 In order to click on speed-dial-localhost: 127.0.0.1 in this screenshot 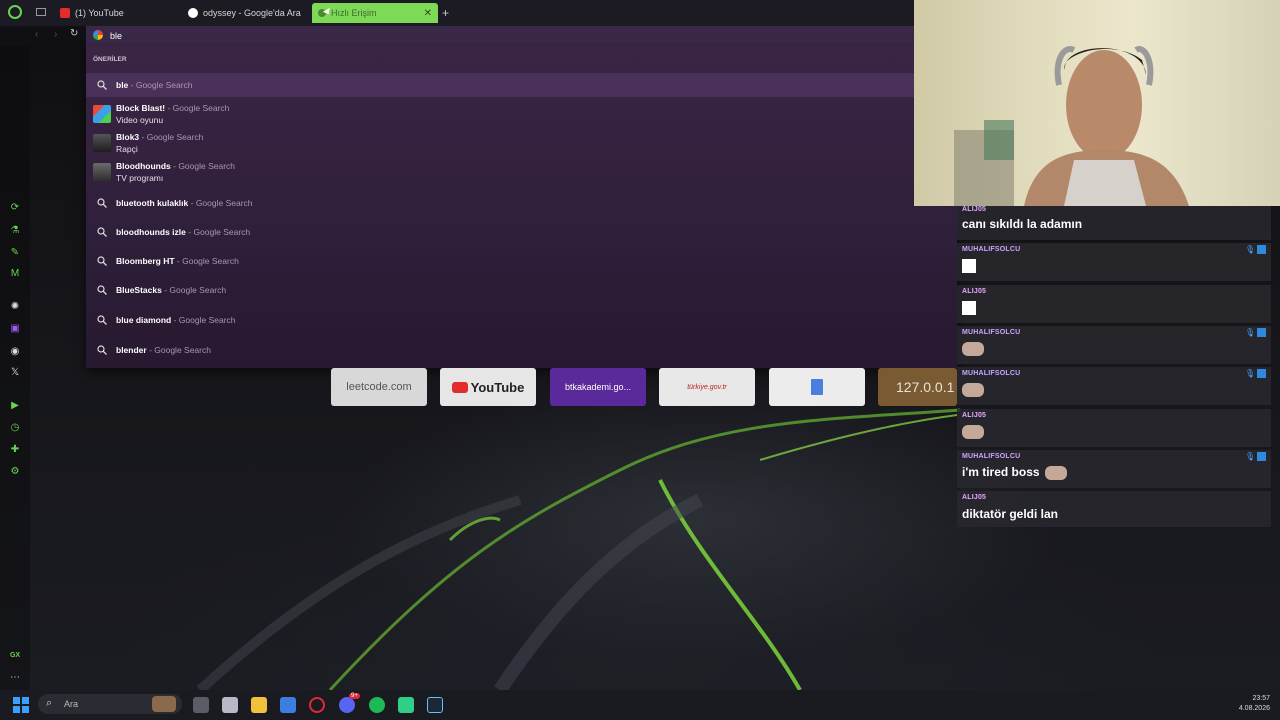, I will do `click(917, 387)`.